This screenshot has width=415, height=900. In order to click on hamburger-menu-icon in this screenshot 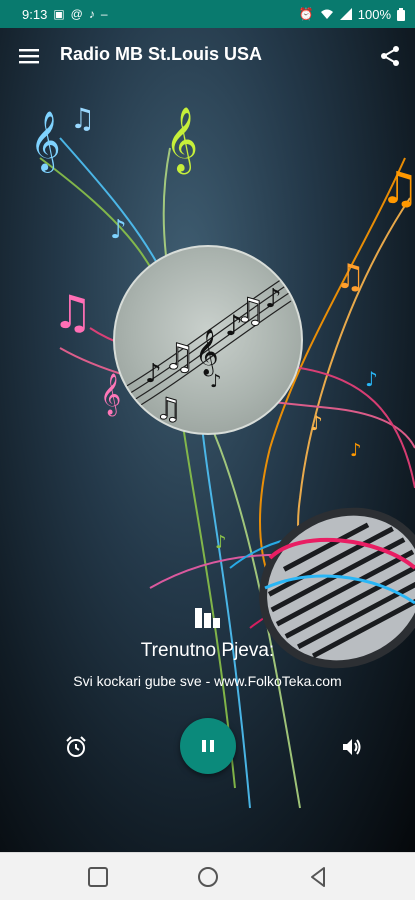, I will do `click(29, 56)`.